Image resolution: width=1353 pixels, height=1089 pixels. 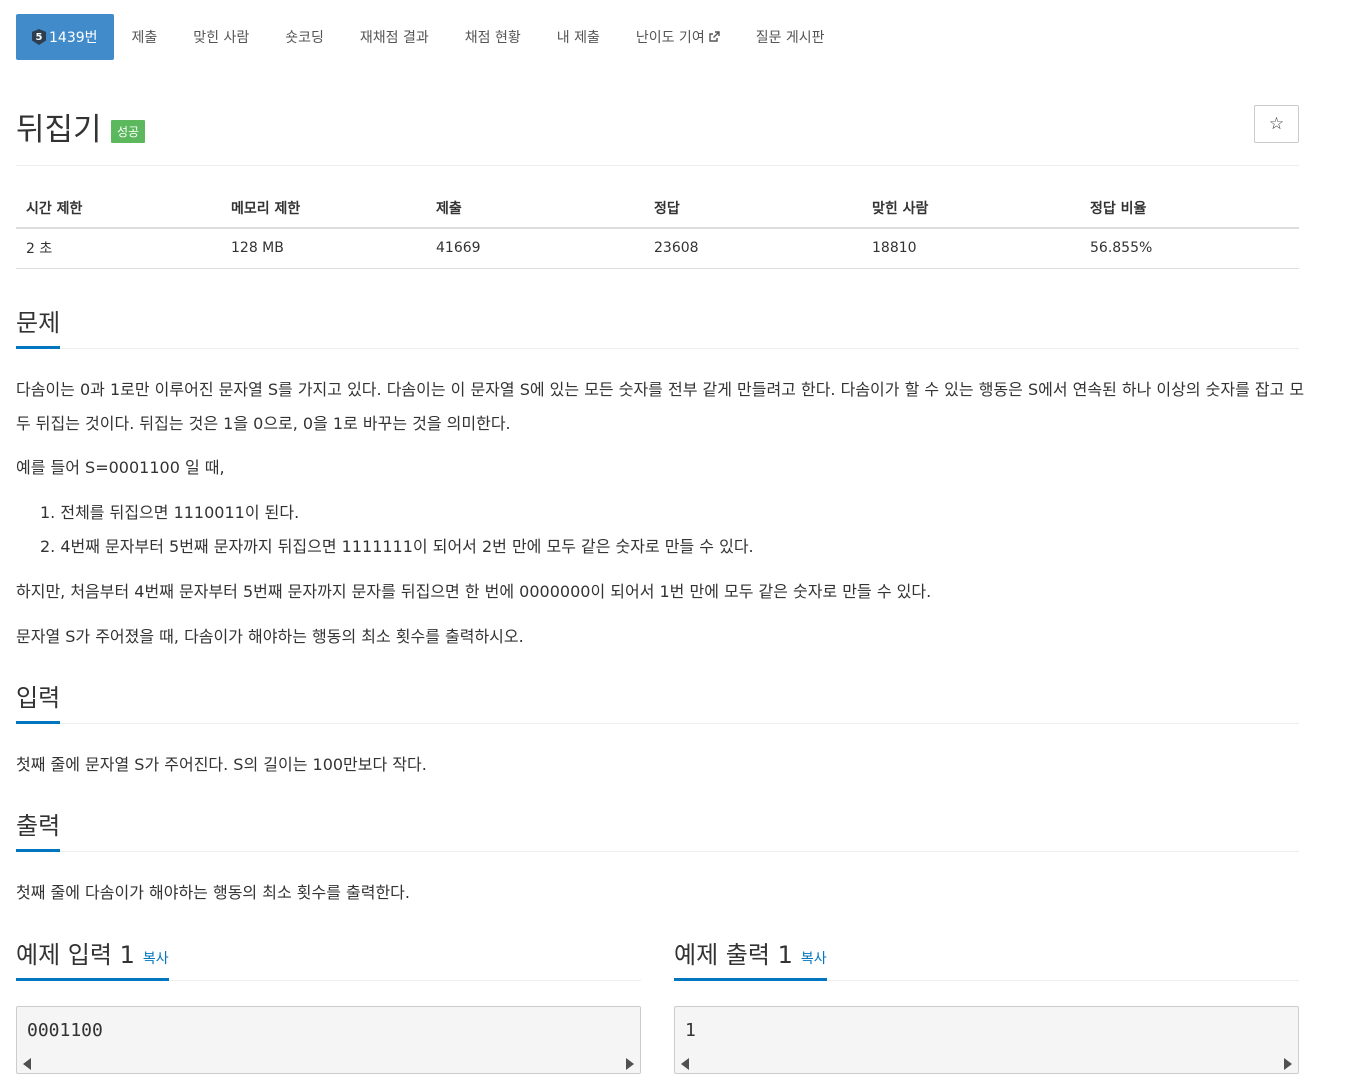 I want to click on title-row: 뒤집기 성공 ☆, so click(x=657, y=133).